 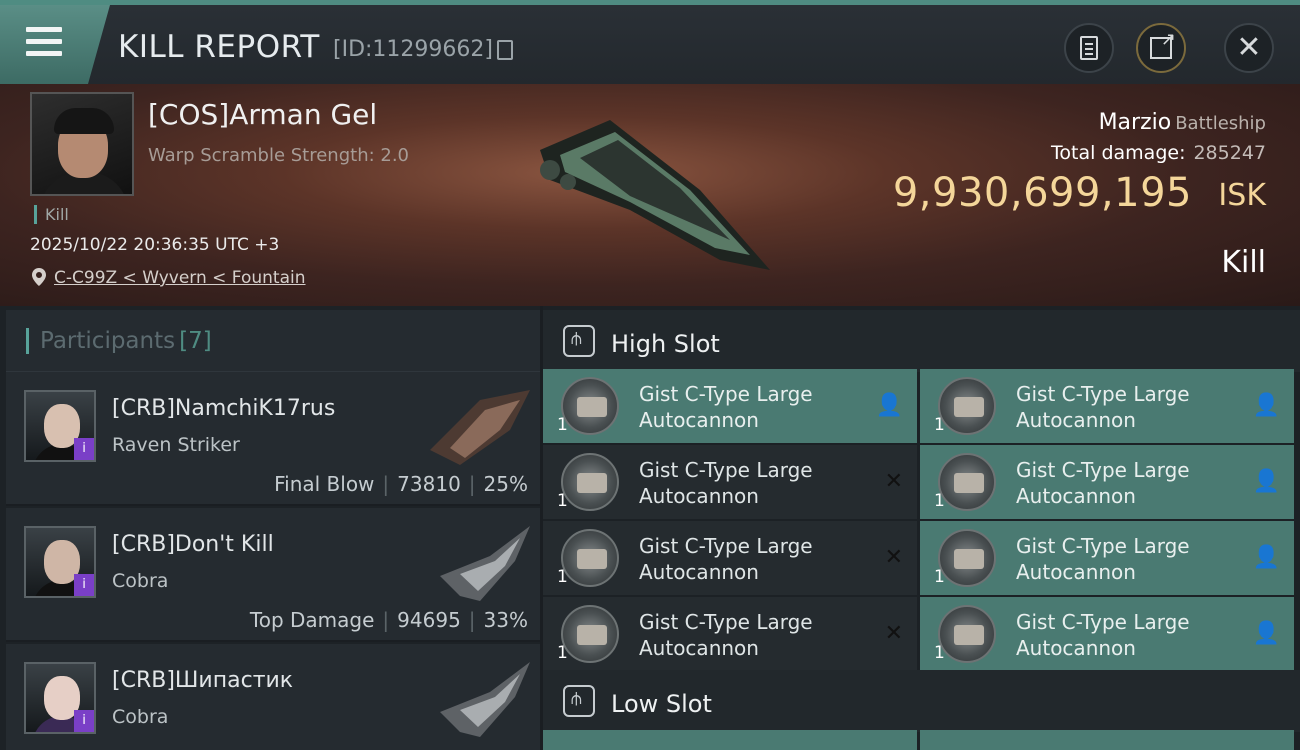 I want to click on low-slot-header: Low Slot, so click(x=921, y=701).